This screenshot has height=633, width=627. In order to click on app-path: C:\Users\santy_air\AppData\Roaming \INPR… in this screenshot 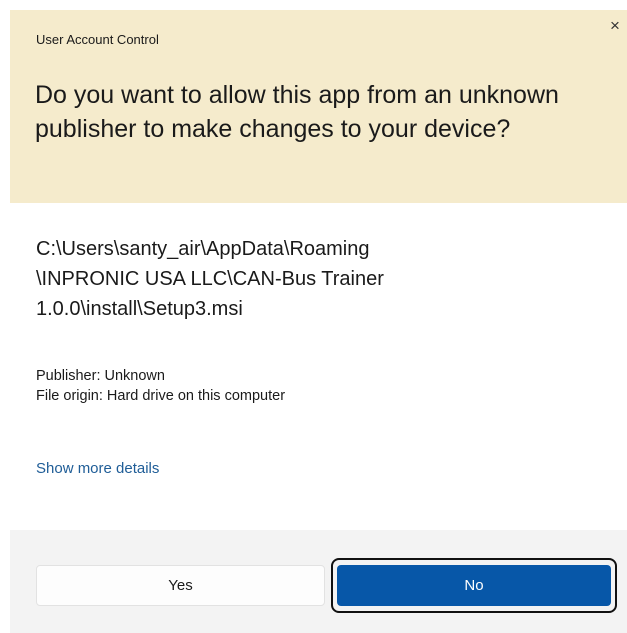, I will do `click(296, 279)`.